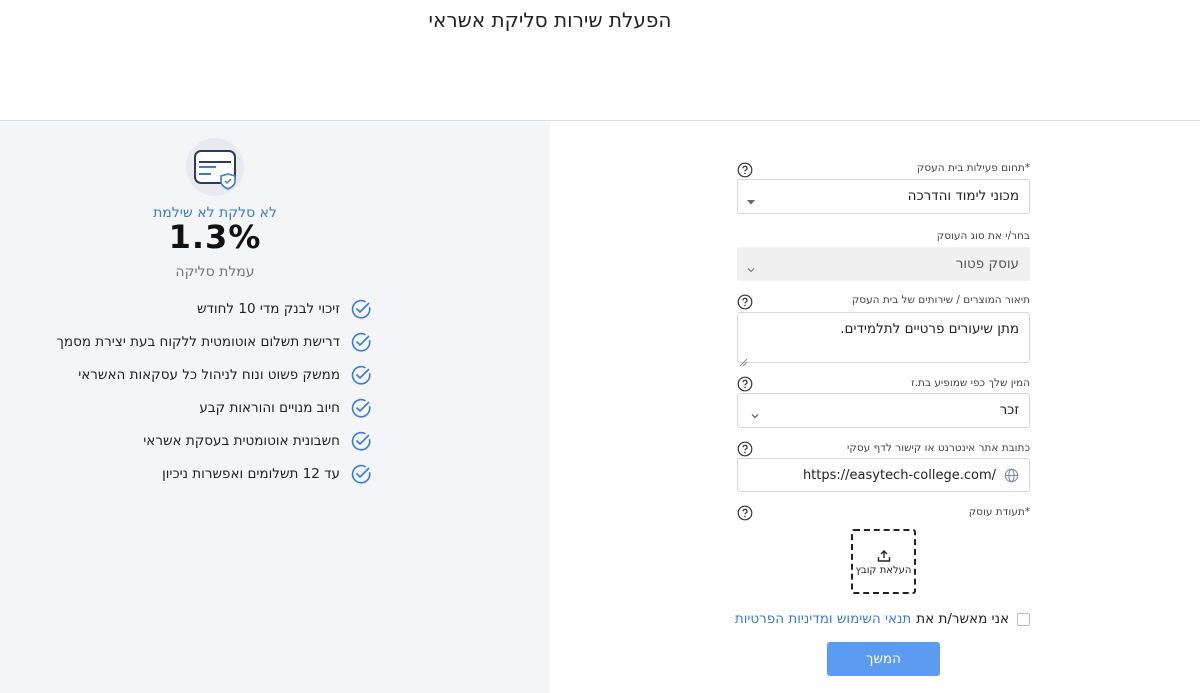  I want to click on credit-card-shield-icon, so click(215, 167).